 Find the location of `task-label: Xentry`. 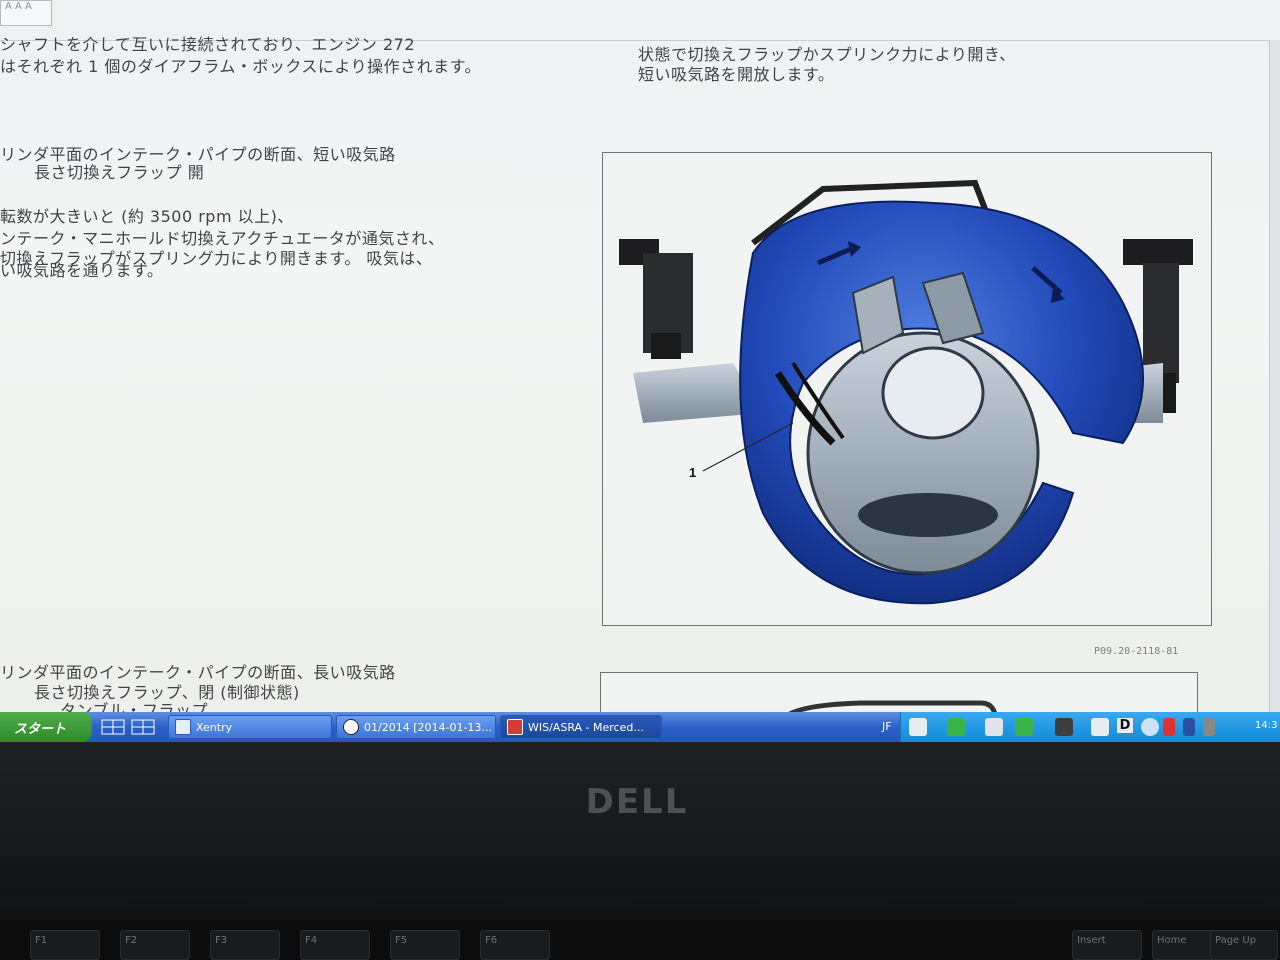

task-label: Xentry is located at coordinates (214, 727).